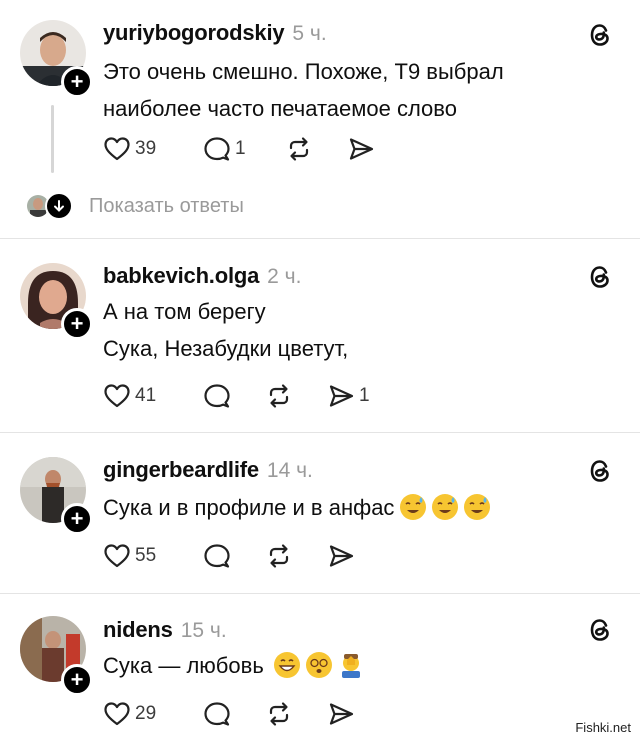  I want to click on share-button: 1, so click(348, 396).